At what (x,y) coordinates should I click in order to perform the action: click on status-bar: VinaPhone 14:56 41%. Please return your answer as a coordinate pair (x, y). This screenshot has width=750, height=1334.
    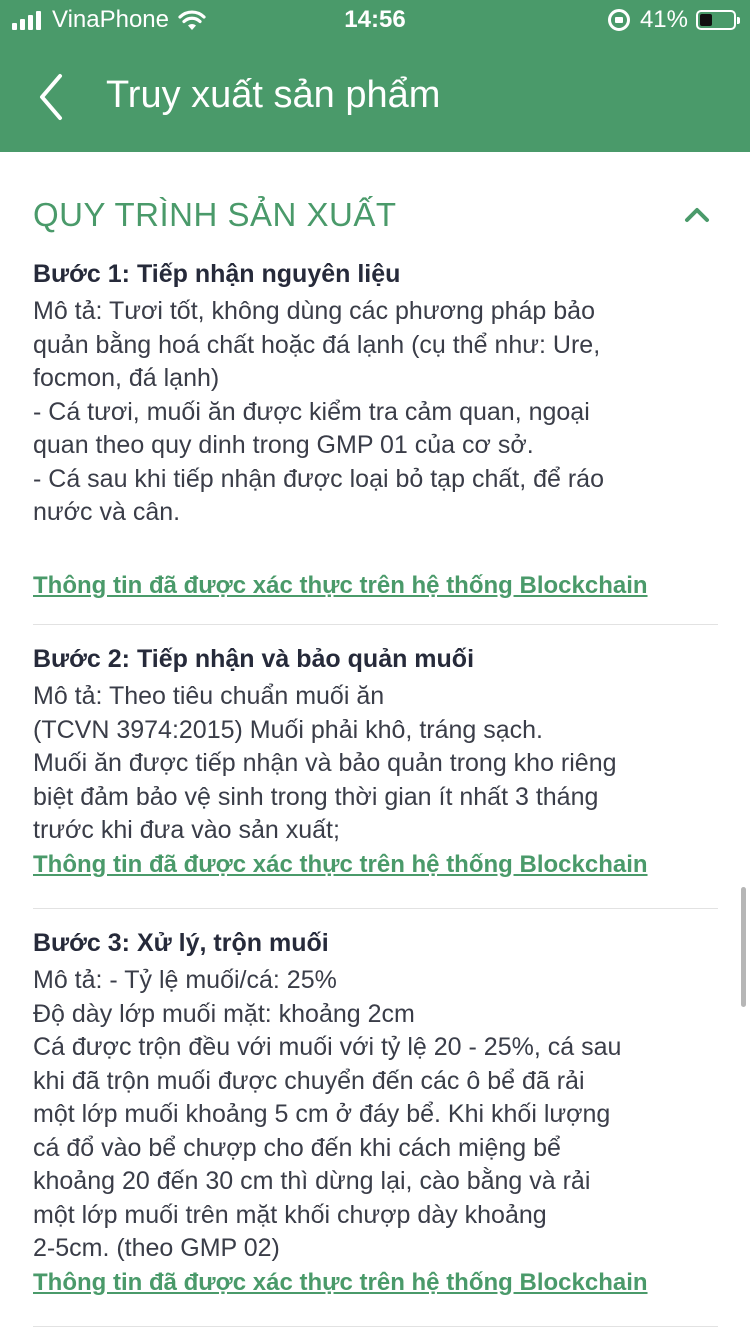
    Looking at the image, I should click on (375, 20).